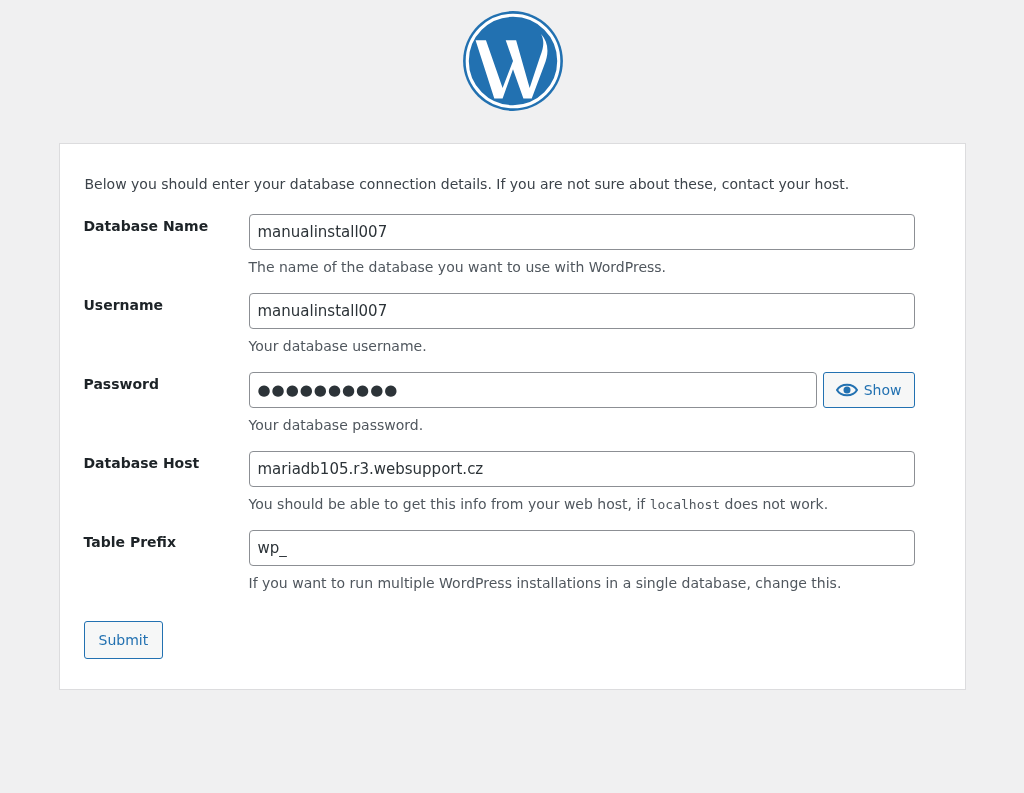 This screenshot has width=1024, height=793. What do you see at coordinates (124, 305) in the screenshot?
I see `field-label: Username` at bounding box center [124, 305].